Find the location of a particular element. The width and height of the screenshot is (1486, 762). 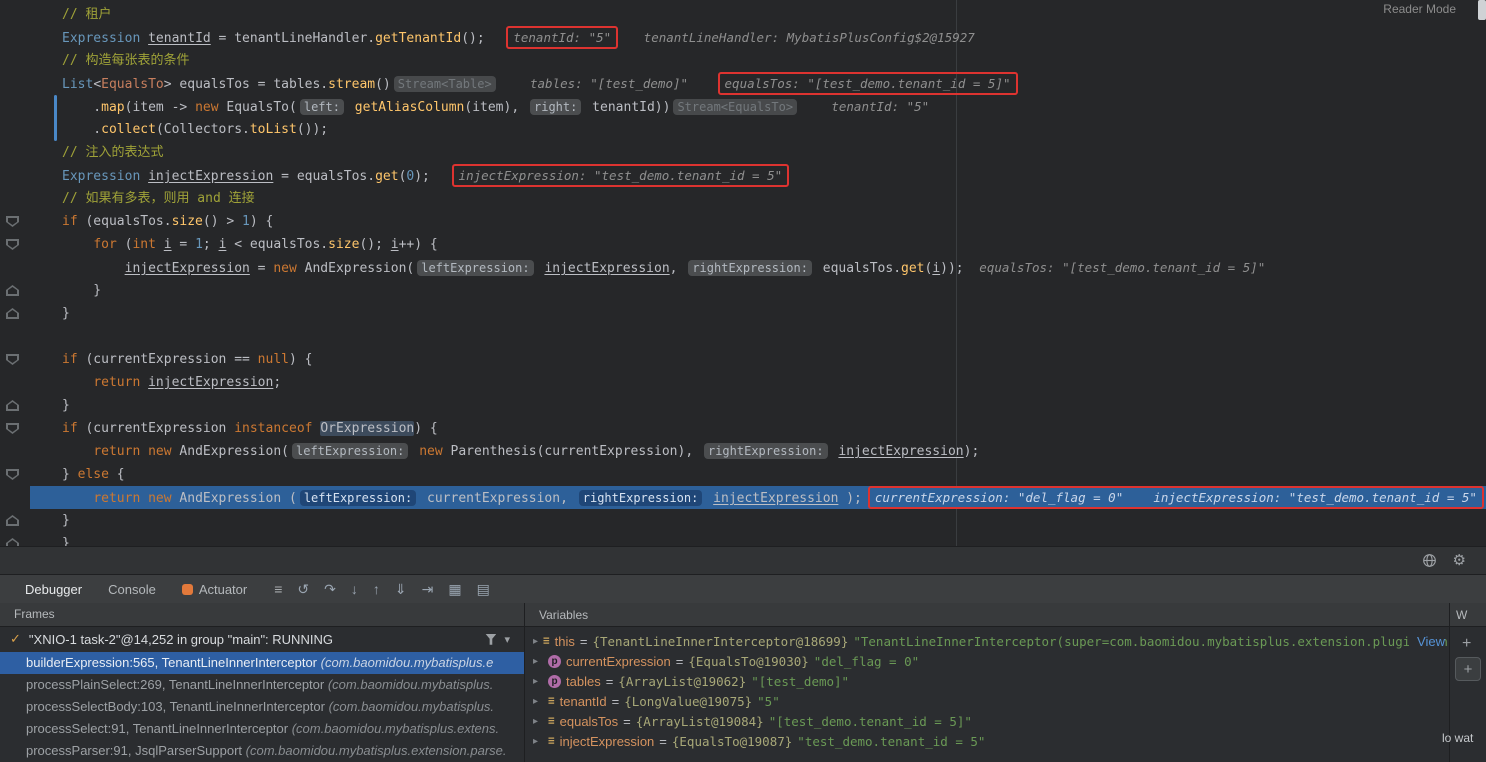

code-line-6: .collect(Collectors.toList()); is located at coordinates (758, 129).